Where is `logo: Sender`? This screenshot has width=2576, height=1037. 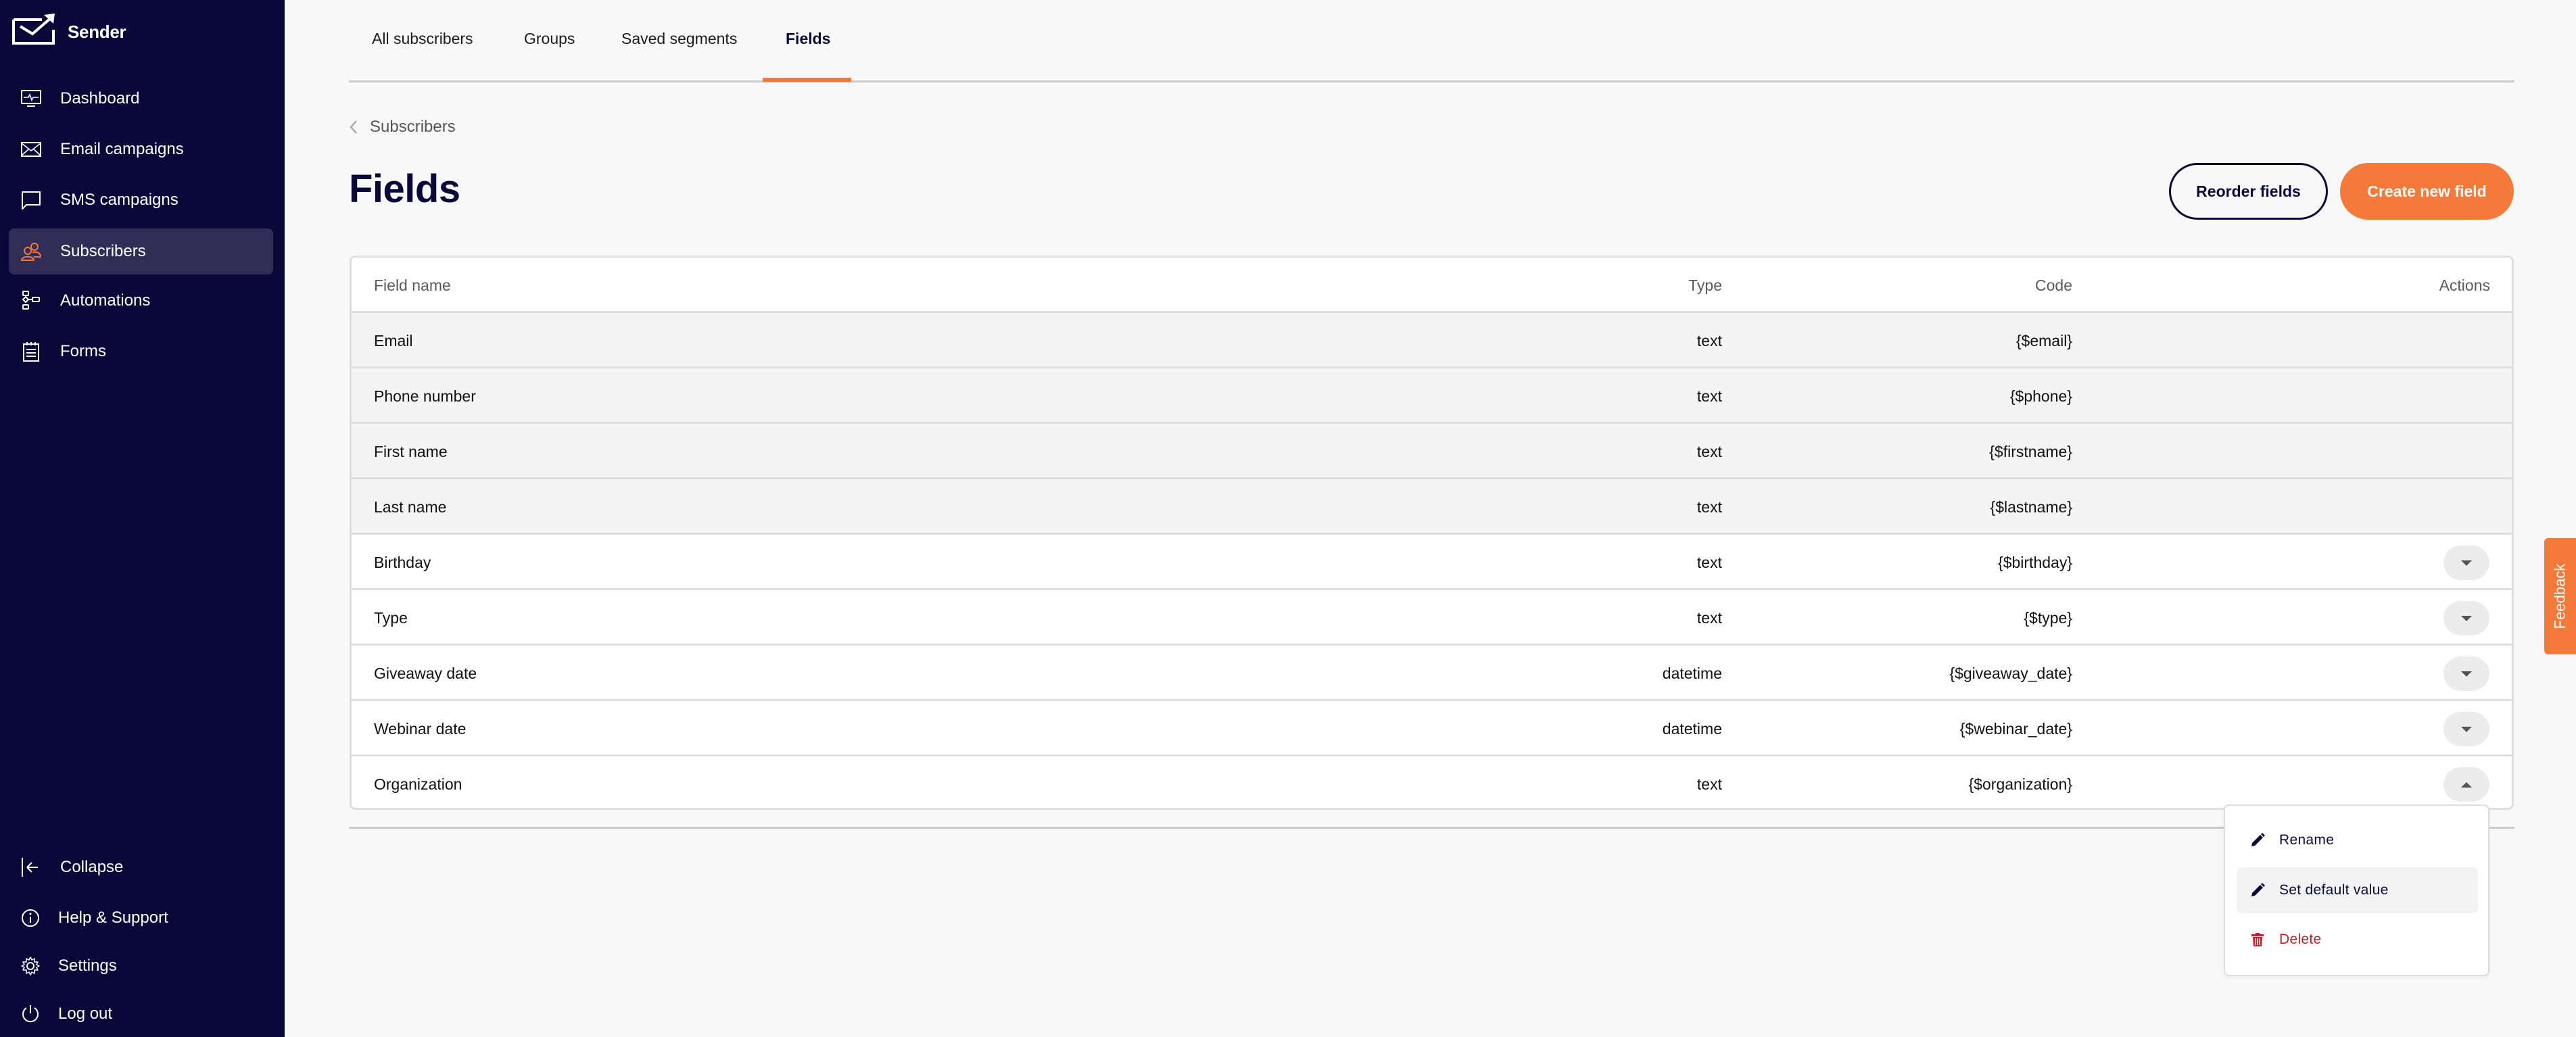 logo: Sender is located at coordinates (69, 29).